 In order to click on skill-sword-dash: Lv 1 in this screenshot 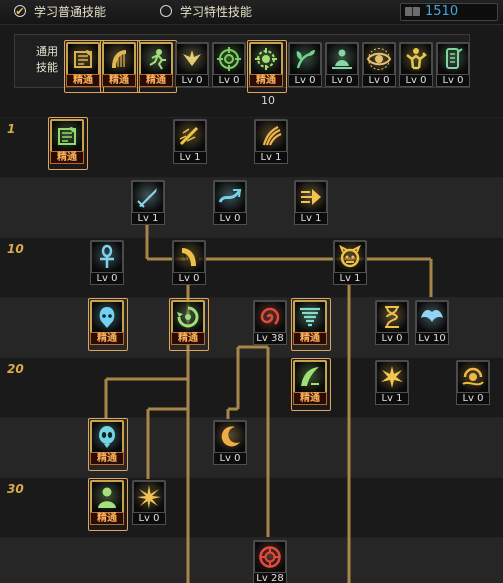, I will do `click(148, 203)`.